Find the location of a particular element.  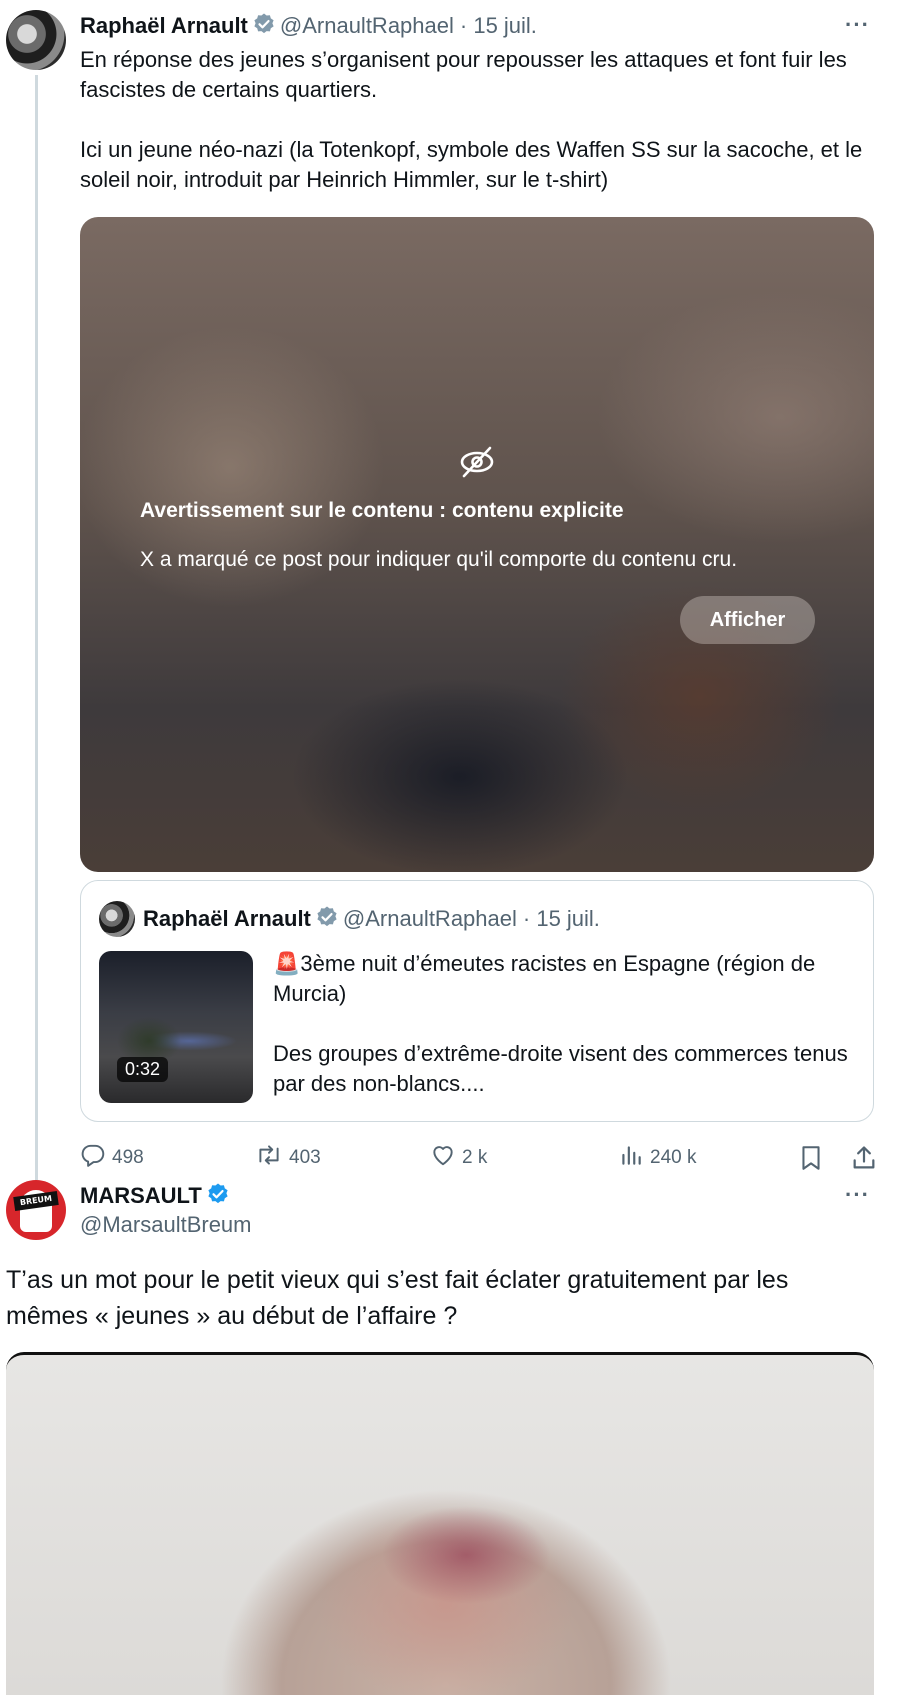

reply-count: 498 is located at coordinates (128, 1157).